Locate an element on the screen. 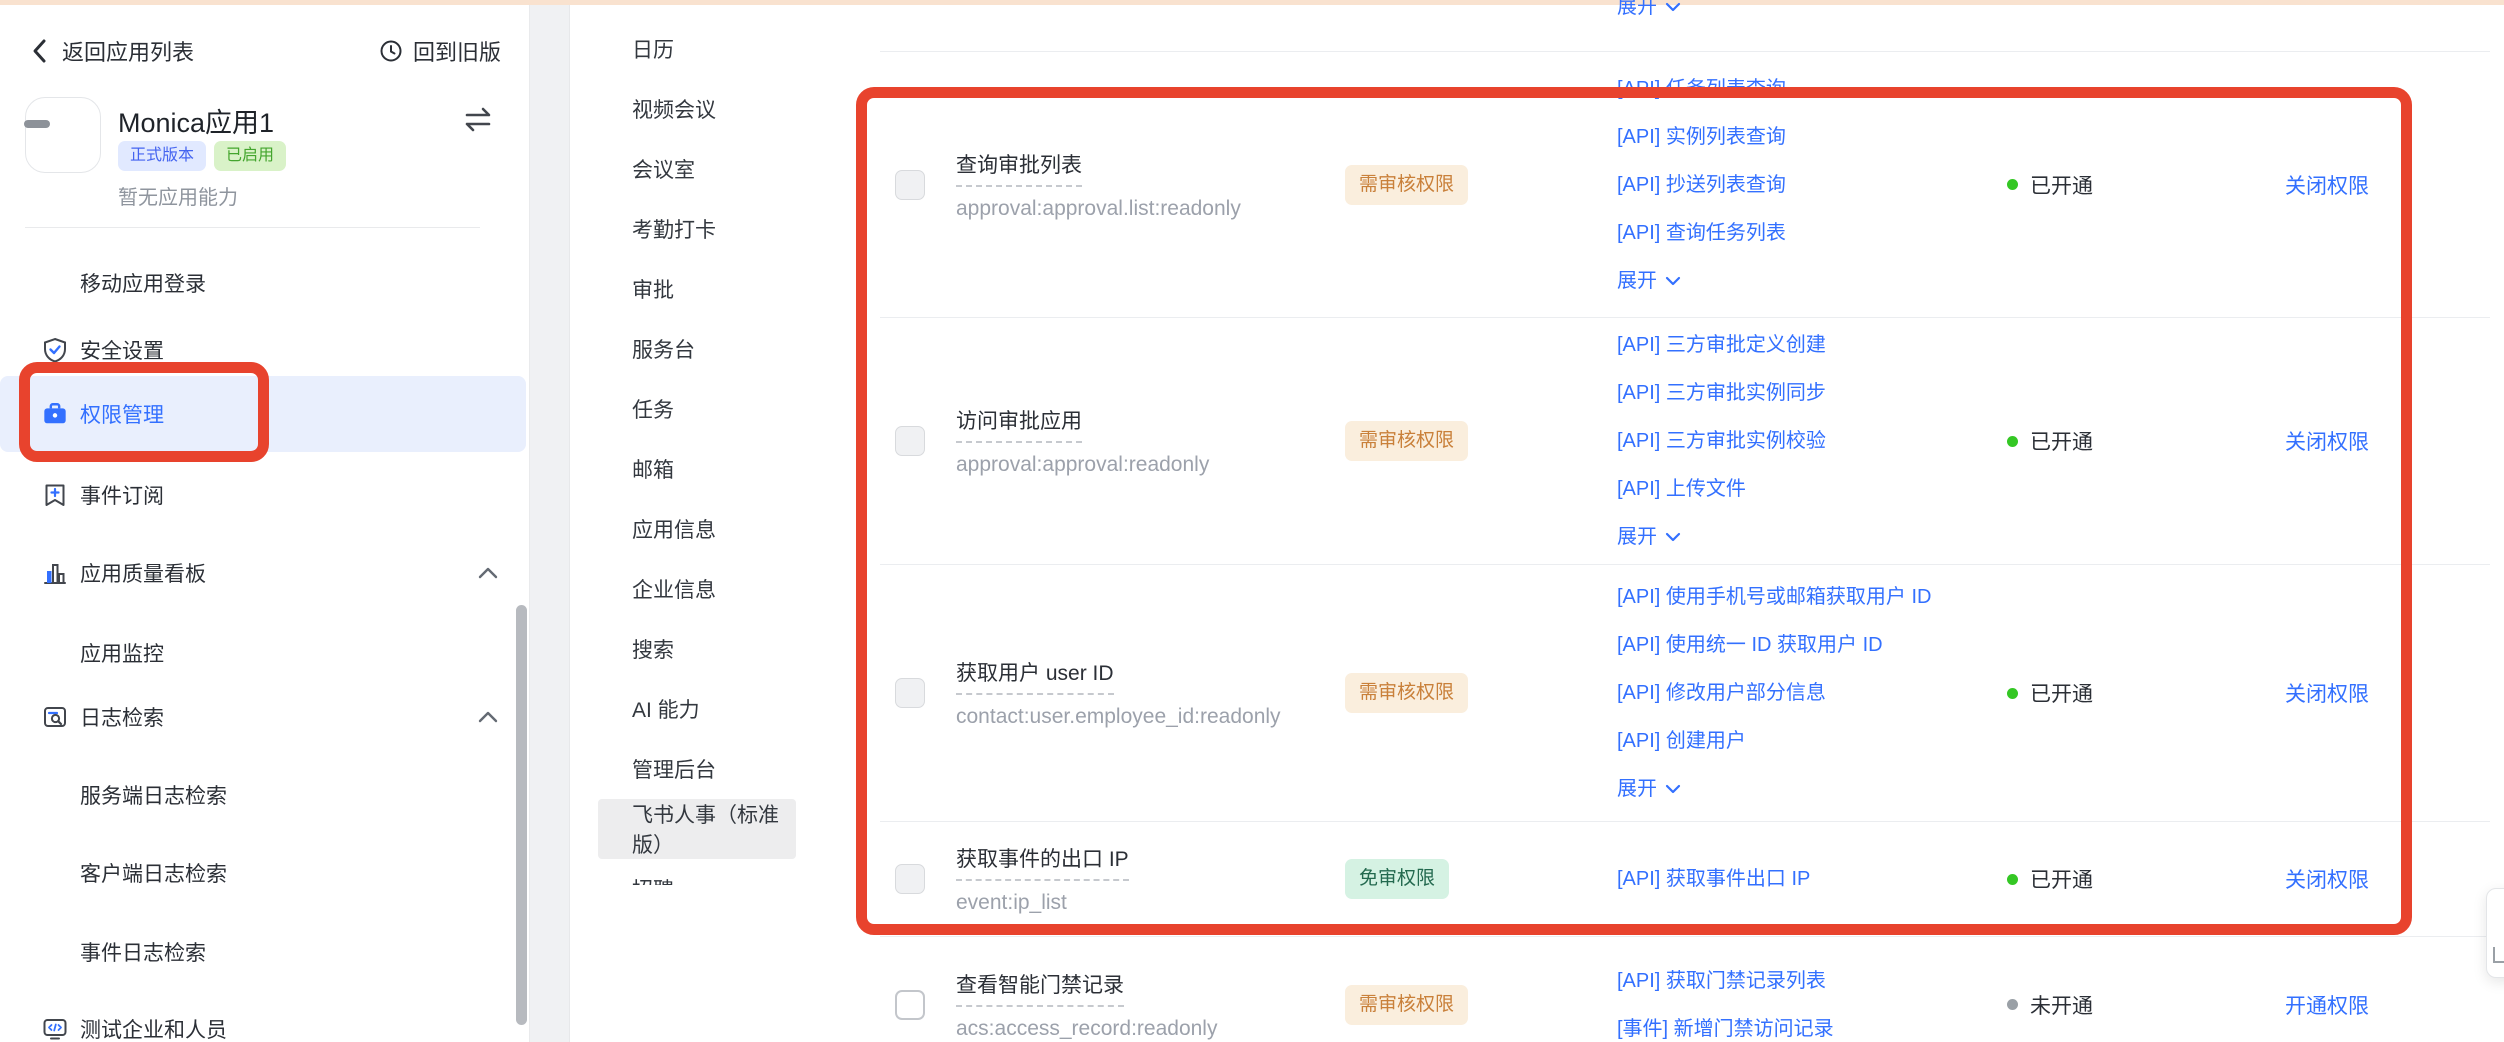  category-mail: 邮箱 is located at coordinates (697, 469).